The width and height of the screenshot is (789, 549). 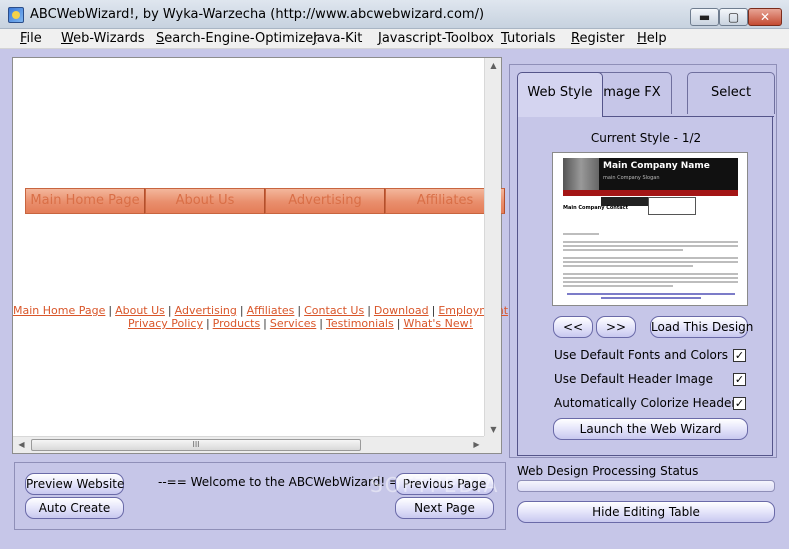 I want to click on processing-status-label: Web Design Processing Status, so click(x=608, y=471).